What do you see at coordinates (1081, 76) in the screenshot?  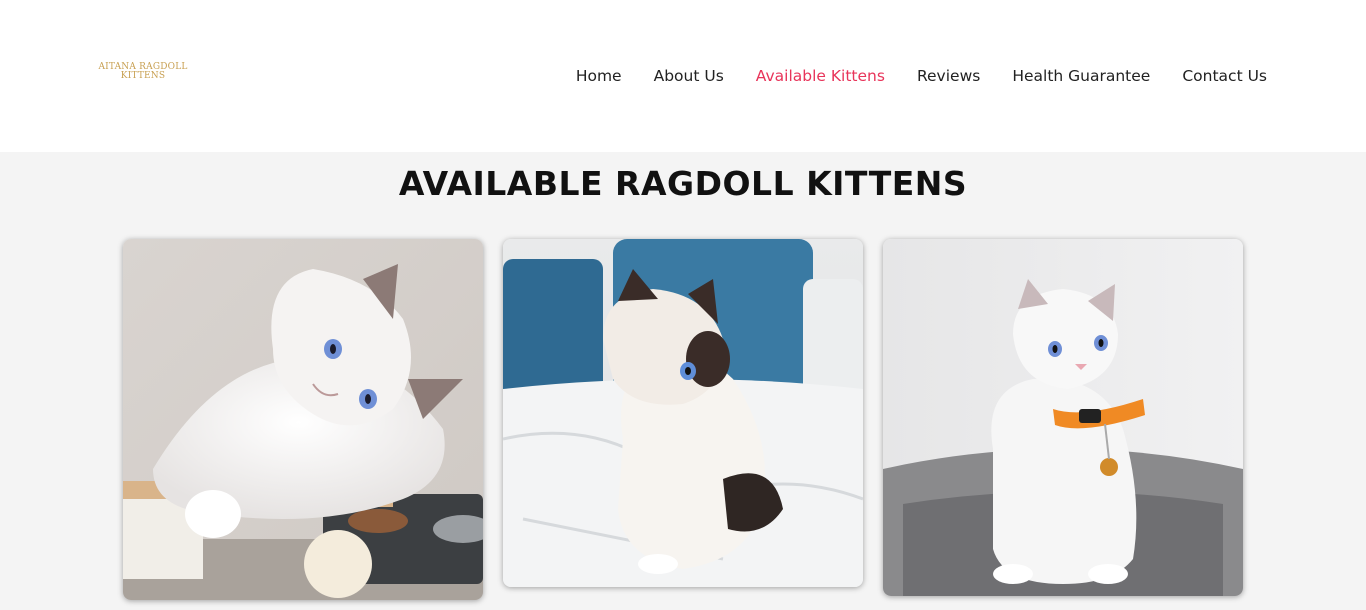 I see `nav-health-guarantee: Health Guarantee` at bounding box center [1081, 76].